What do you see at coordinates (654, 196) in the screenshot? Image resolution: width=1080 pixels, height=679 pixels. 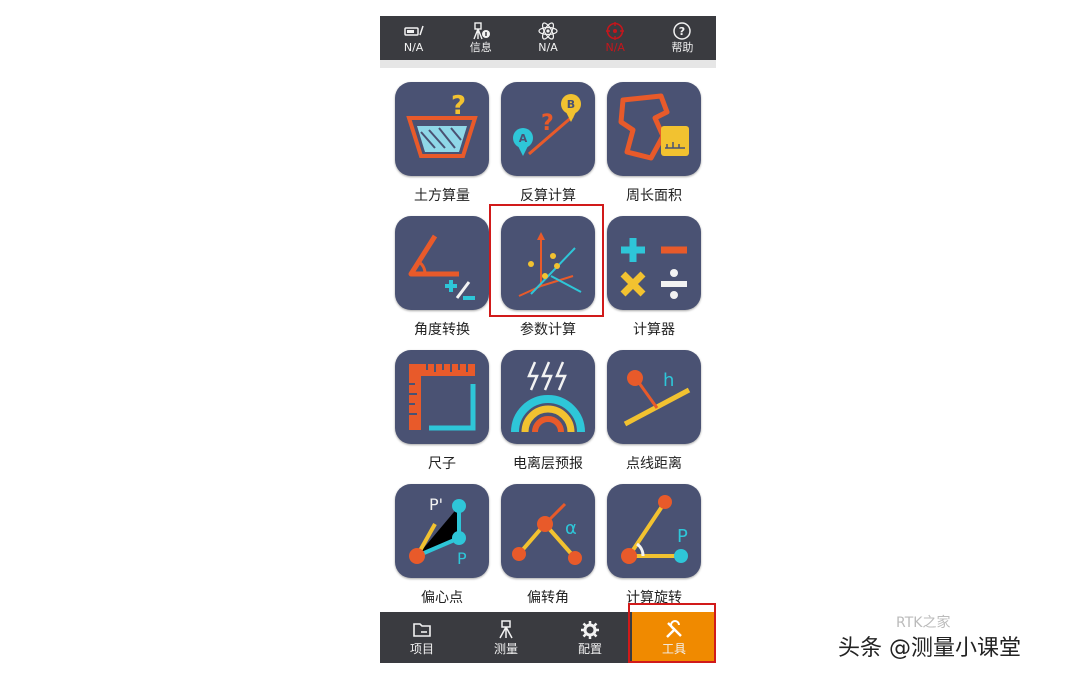 I see `tool-label: 周长面积` at bounding box center [654, 196].